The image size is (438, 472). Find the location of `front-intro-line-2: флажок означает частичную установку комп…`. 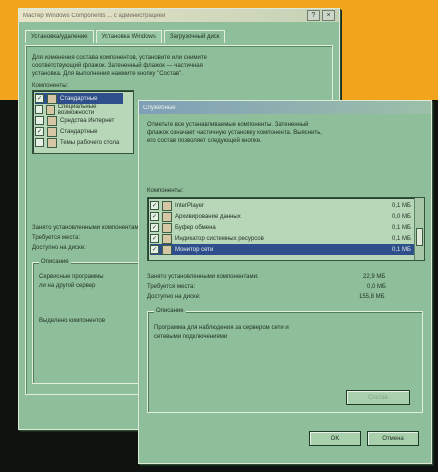

front-intro-line-2: флажок означает частичную установку комп… is located at coordinates (234, 133).